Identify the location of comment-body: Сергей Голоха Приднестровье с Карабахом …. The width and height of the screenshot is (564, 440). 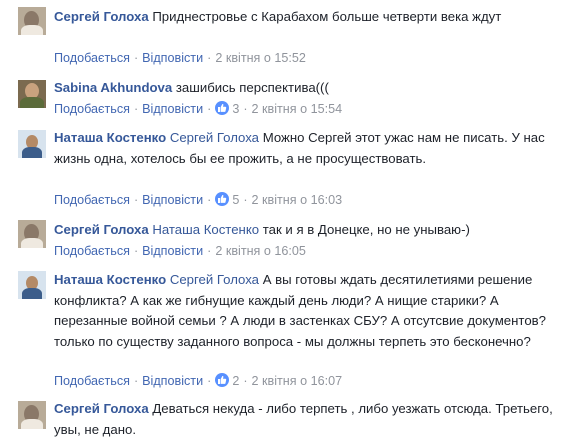
(304, 17).